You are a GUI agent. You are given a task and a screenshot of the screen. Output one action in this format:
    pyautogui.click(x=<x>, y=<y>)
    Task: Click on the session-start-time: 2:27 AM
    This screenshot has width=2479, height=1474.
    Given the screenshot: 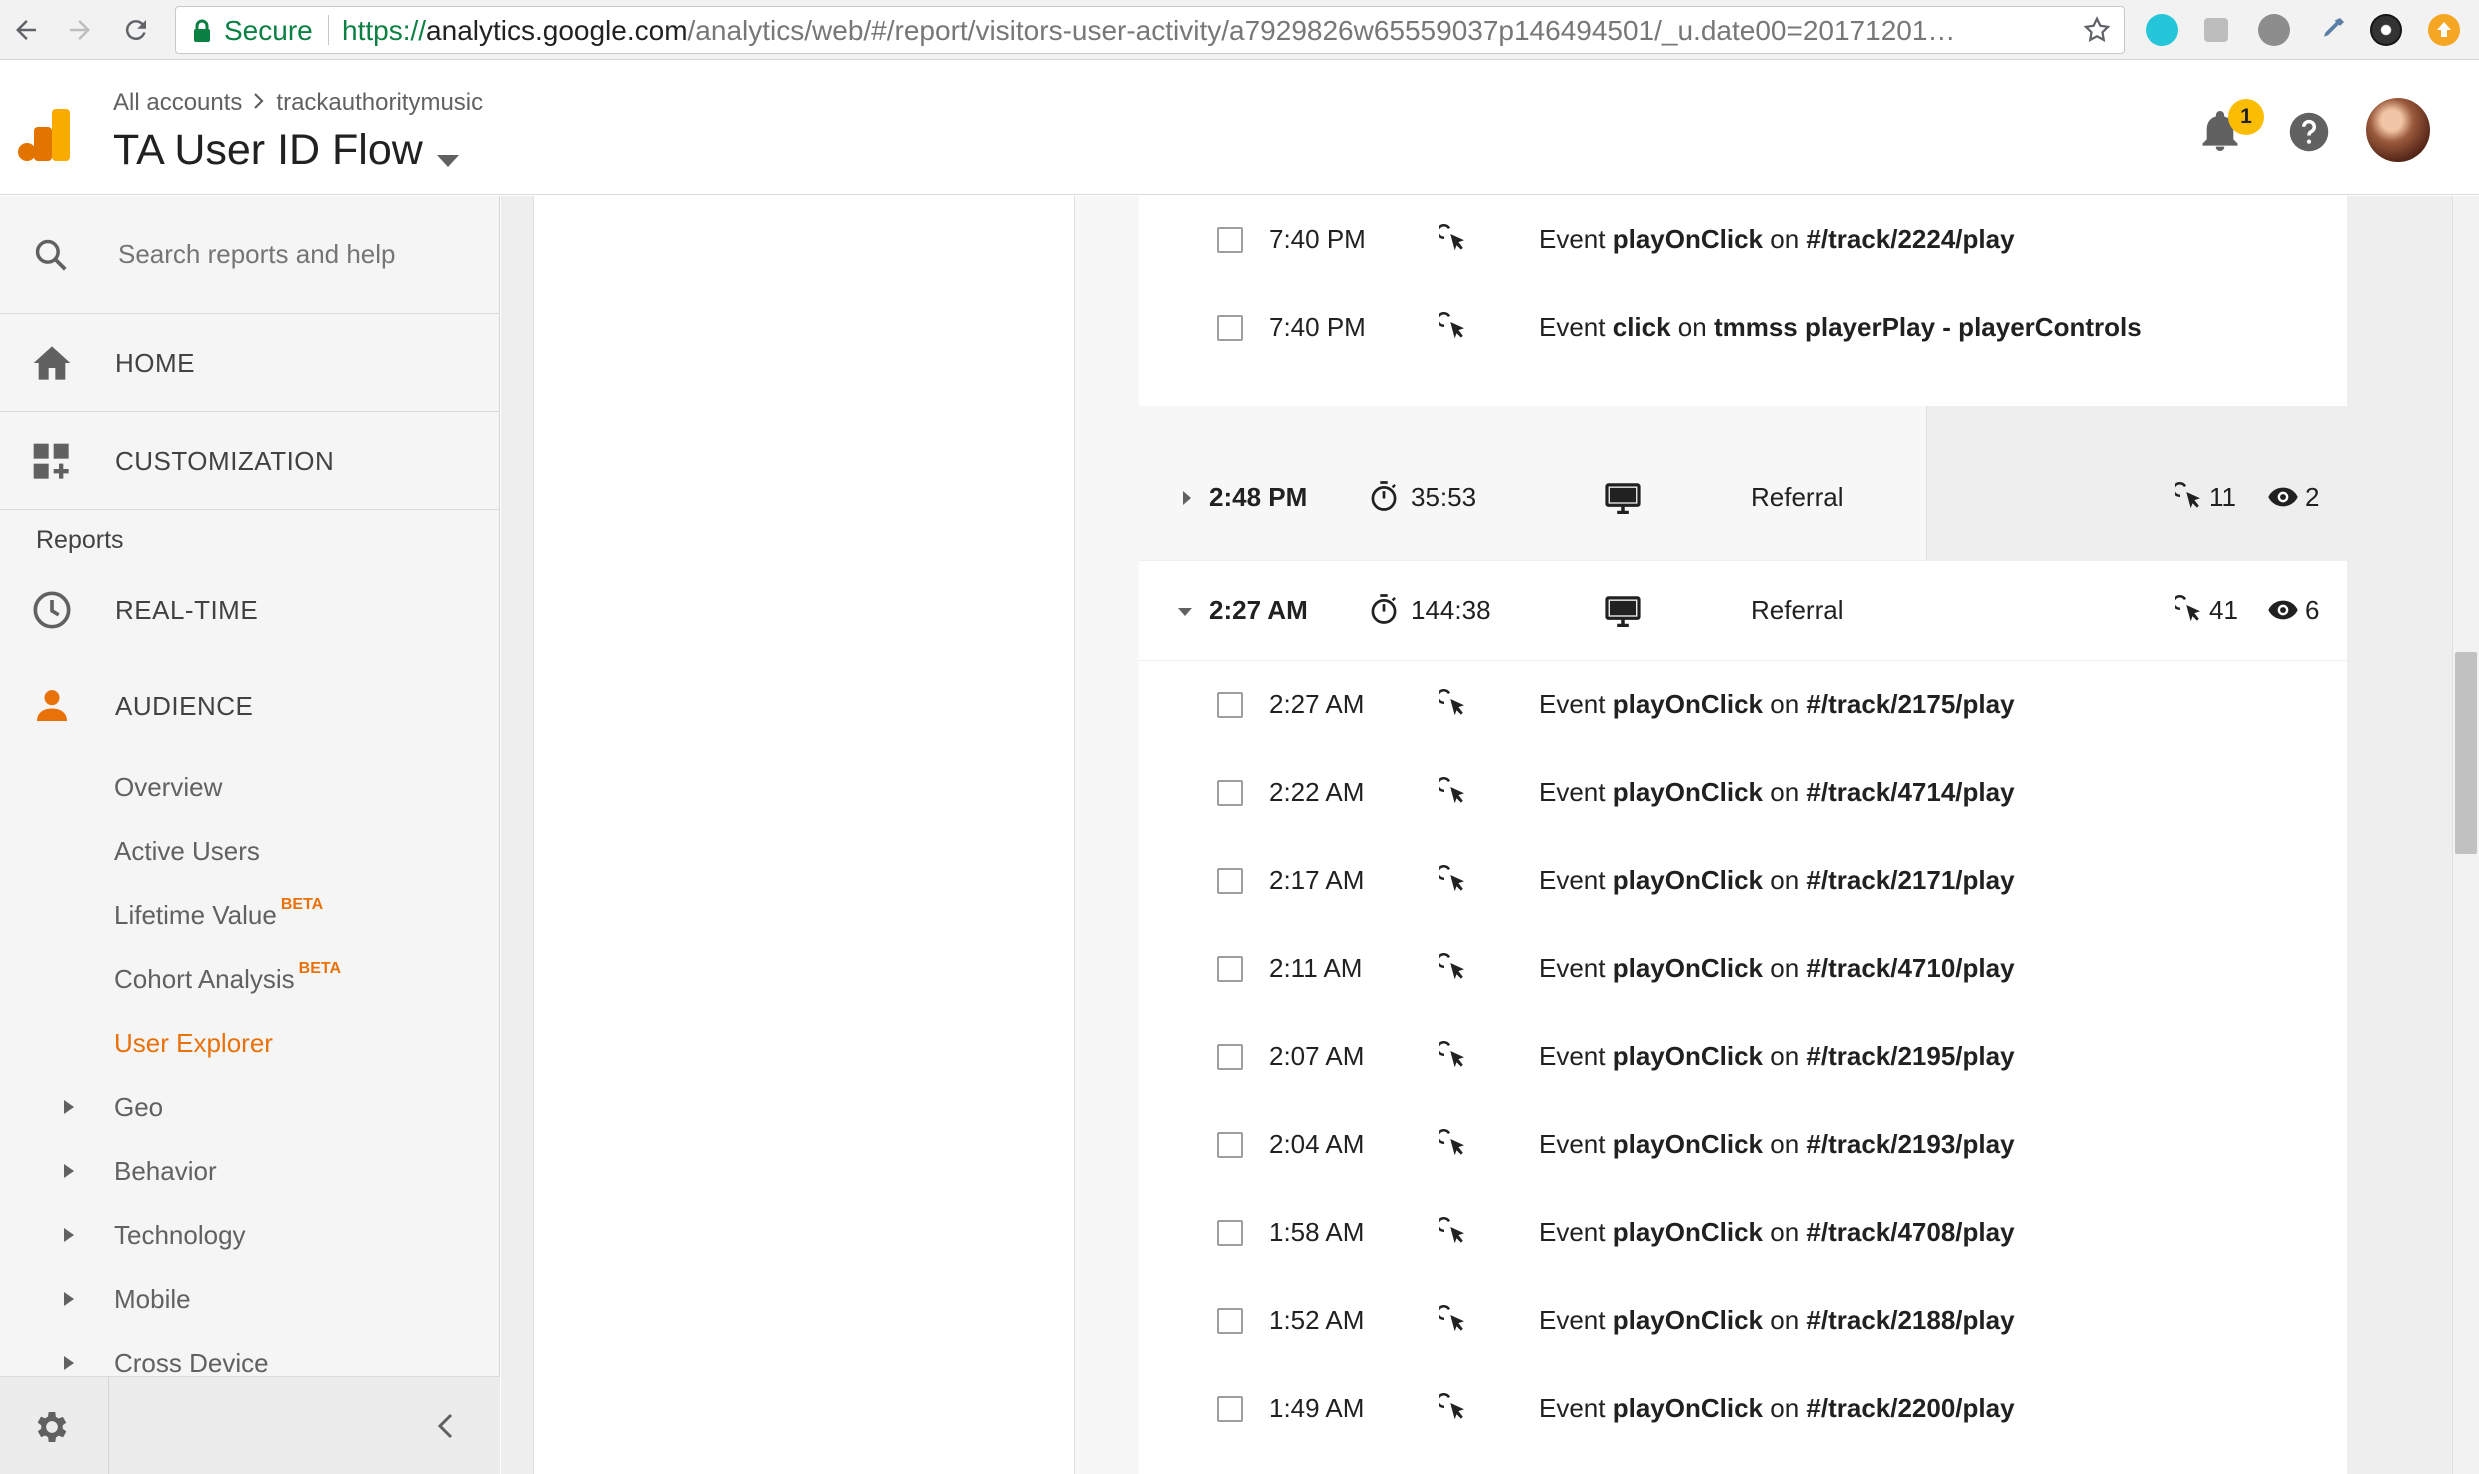 What is the action you would take?
    pyautogui.click(x=1258, y=610)
    